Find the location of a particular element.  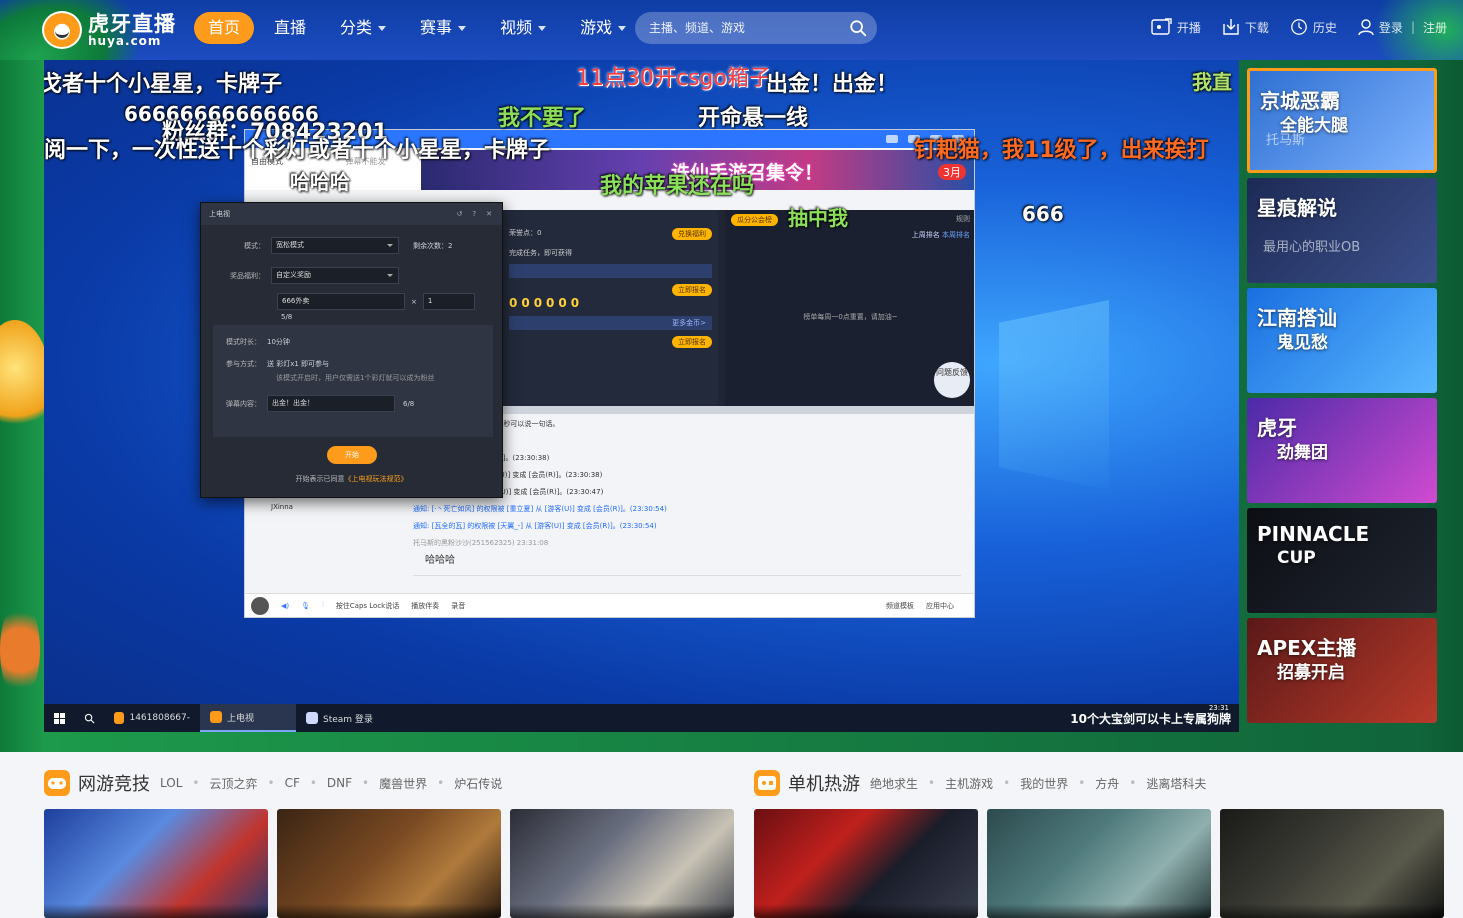

char-count: 5/8 is located at coordinates (287, 317).